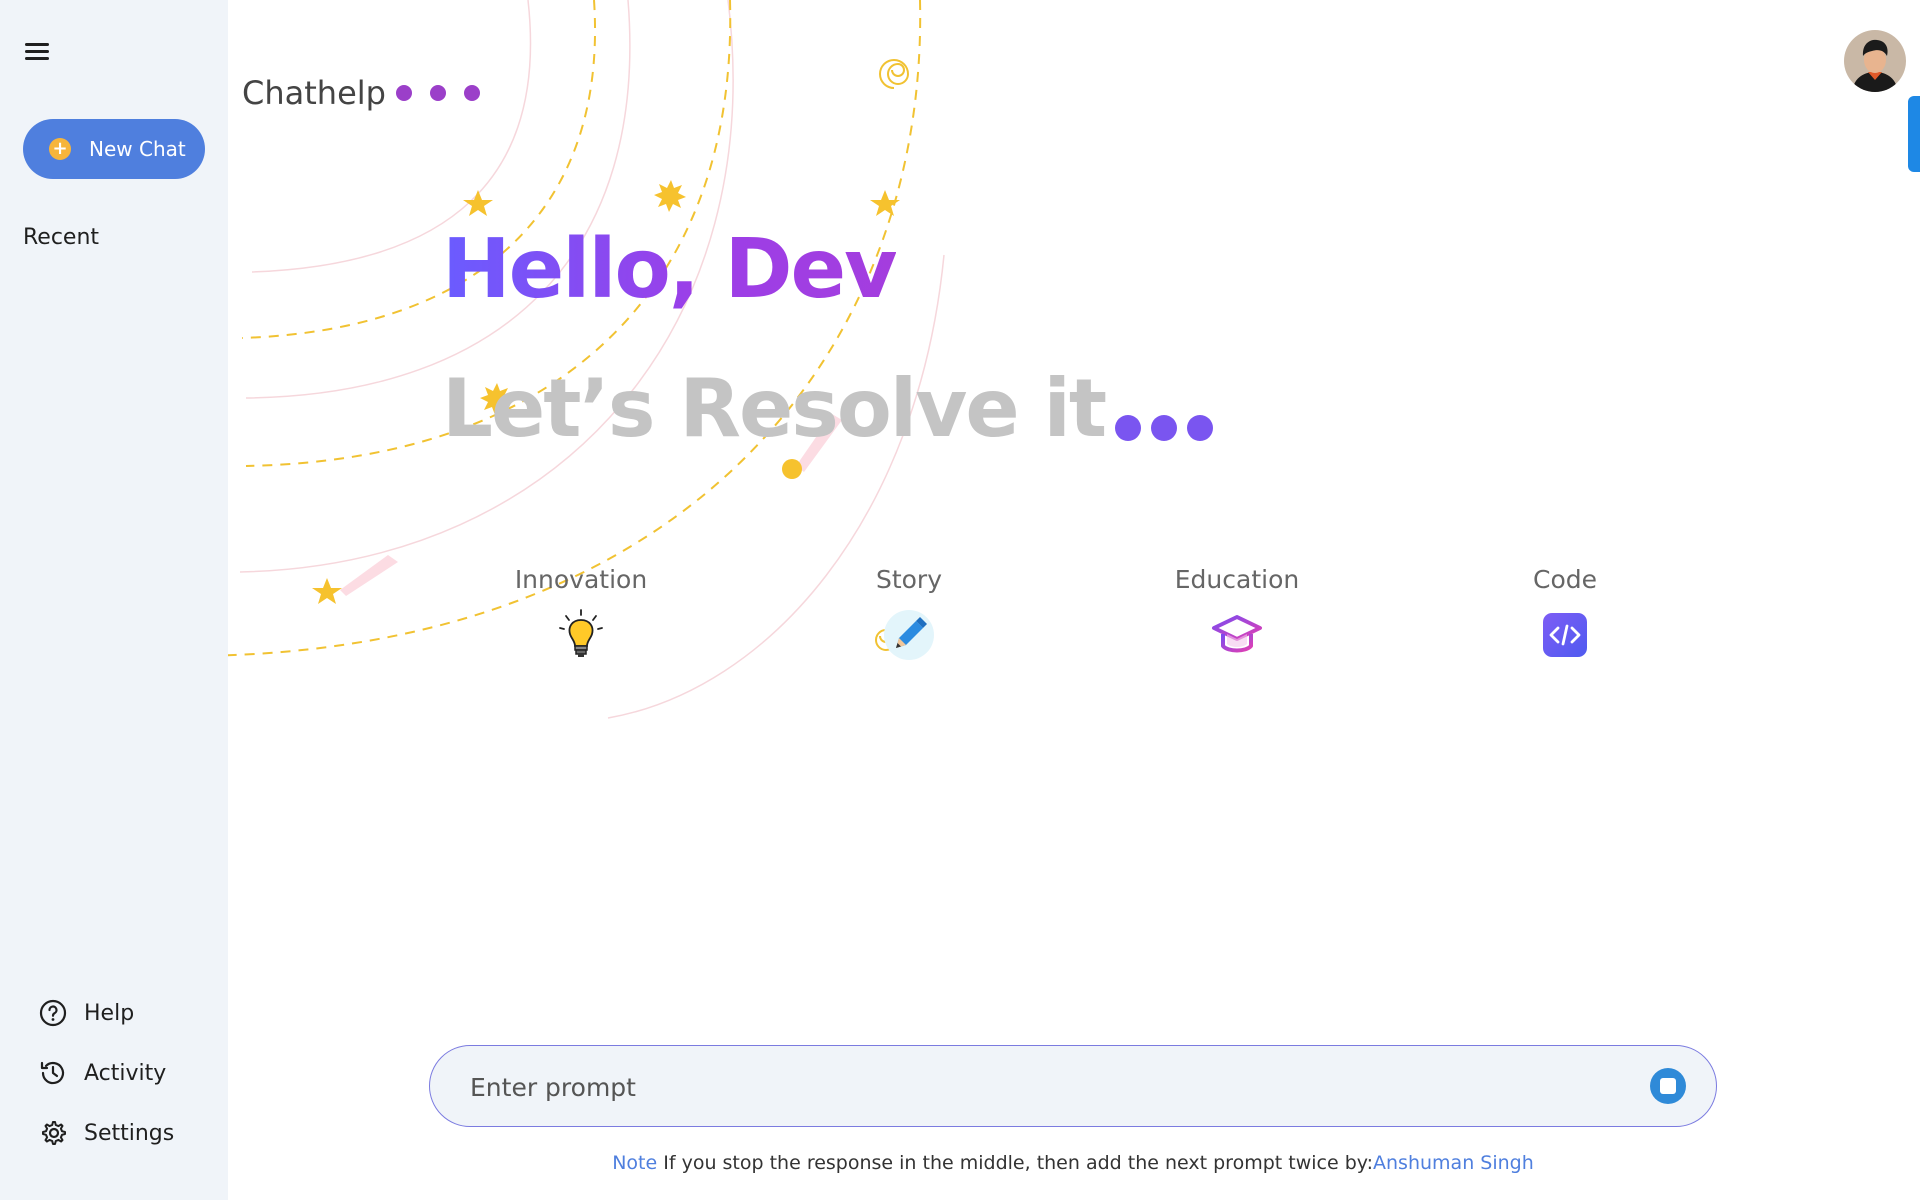  I want to click on new-chat-label: New Chat, so click(137, 149).